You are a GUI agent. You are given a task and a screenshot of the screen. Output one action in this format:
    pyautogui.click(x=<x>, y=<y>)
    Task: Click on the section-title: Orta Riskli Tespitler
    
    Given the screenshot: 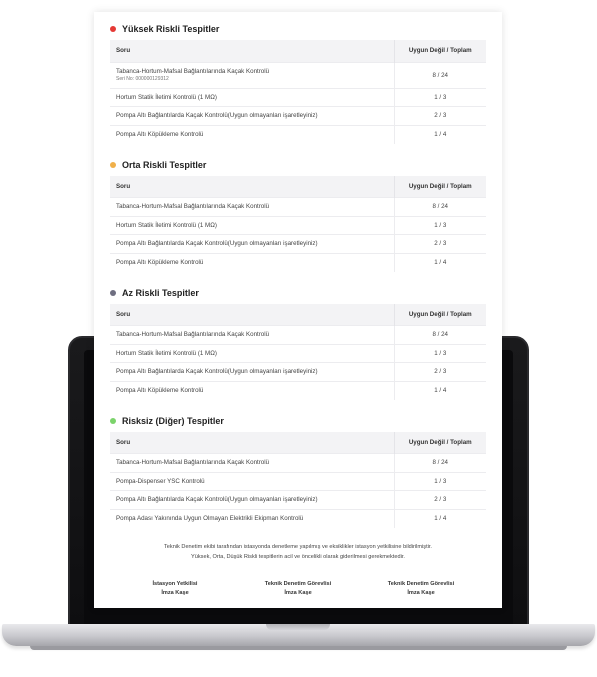 What is the action you would take?
    pyautogui.click(x=298, y=165)
    